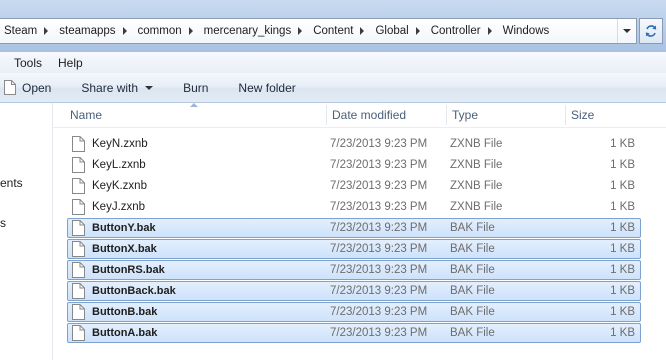  Describe the element at coordinates (333, 63) in the screenshot. I see `menu-bar: Tools Help` at that location.